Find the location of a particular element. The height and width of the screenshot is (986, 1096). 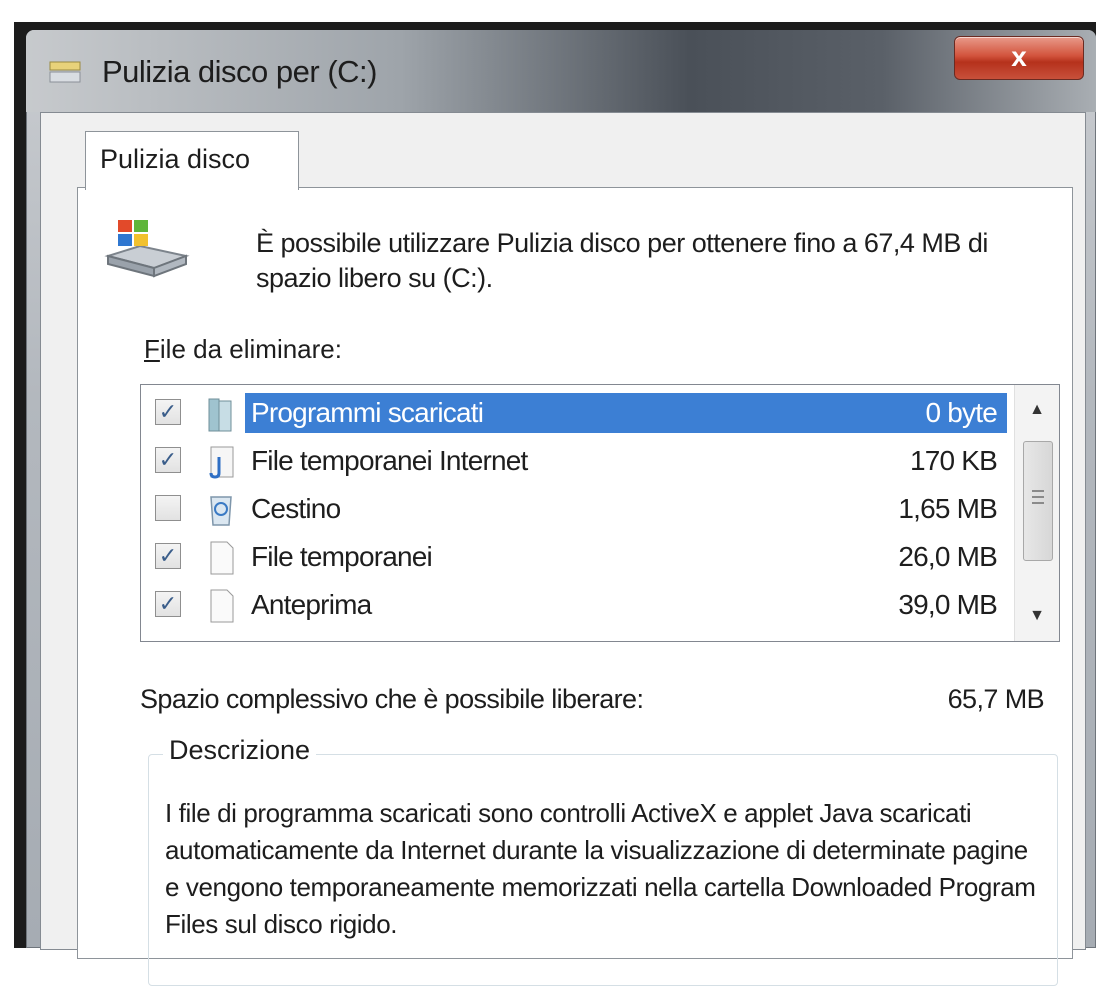

list-item: ✓ File temporanei 26,0 MB is located at coordinates (576, 557).